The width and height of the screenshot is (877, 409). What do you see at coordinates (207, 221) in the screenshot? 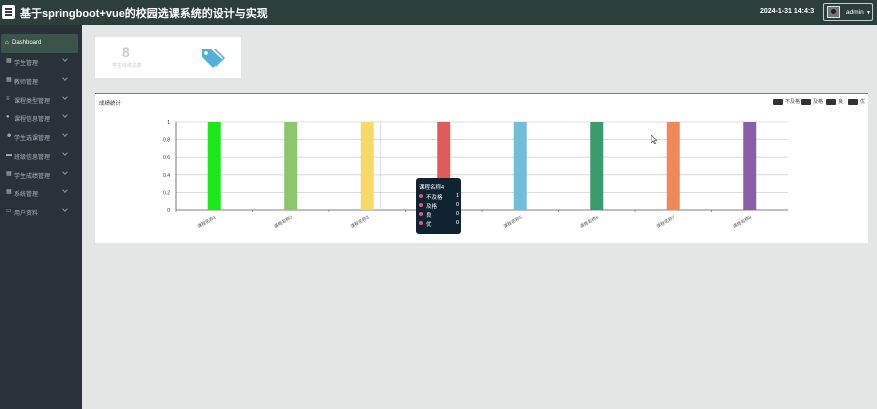
I see `x-tick-label: 课程名称1` at bounding box center [207, 221].